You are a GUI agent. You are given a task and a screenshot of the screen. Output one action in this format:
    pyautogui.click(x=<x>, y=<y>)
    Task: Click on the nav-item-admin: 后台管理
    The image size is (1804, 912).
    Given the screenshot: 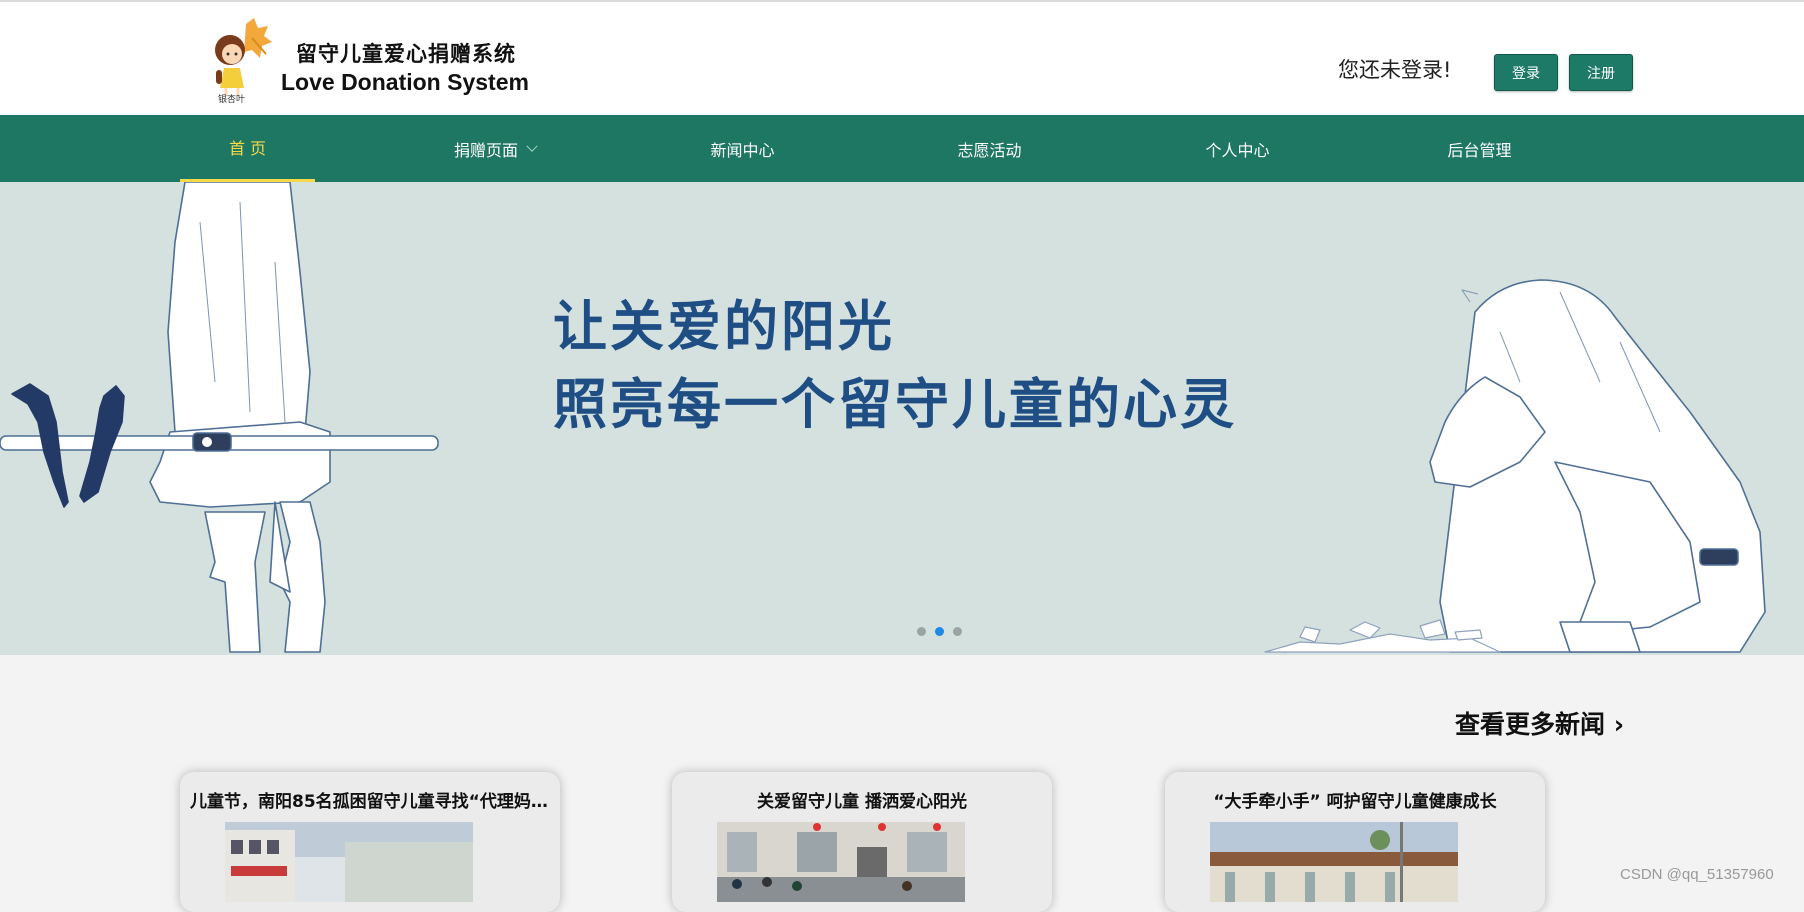 What is the action you would take?
    pyautogui.click(x=1479, y=148)
    